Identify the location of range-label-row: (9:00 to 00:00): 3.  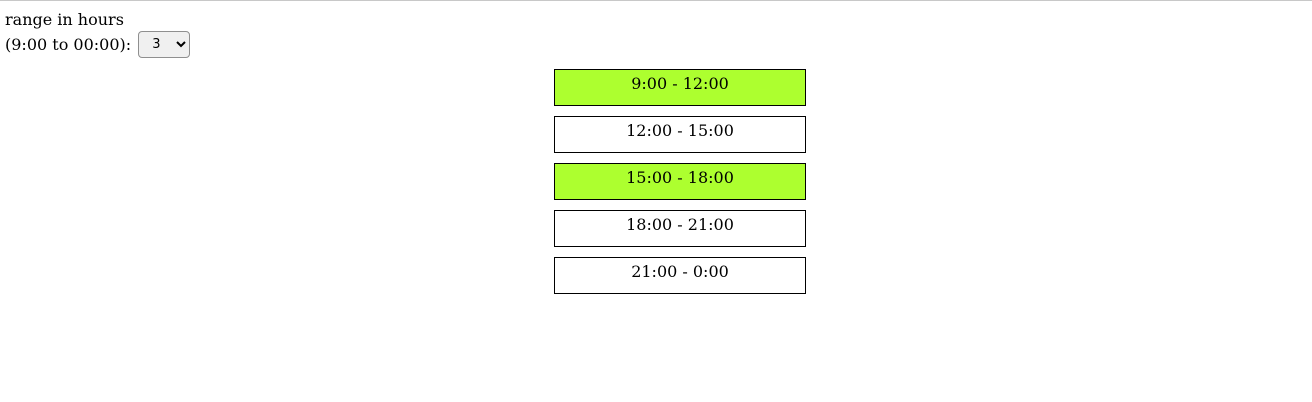
(98, 45).